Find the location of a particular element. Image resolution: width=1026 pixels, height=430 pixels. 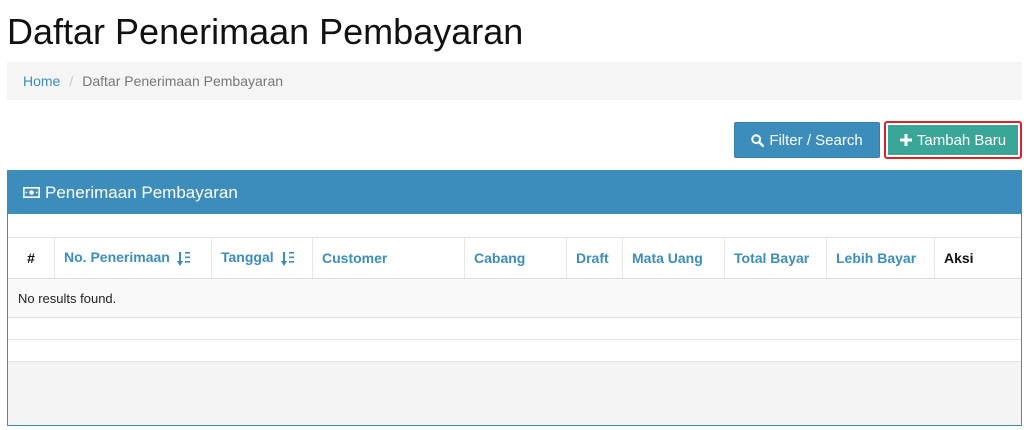

column-header-overpaid: Lebih Bayar is located at coordinates (880, 258).